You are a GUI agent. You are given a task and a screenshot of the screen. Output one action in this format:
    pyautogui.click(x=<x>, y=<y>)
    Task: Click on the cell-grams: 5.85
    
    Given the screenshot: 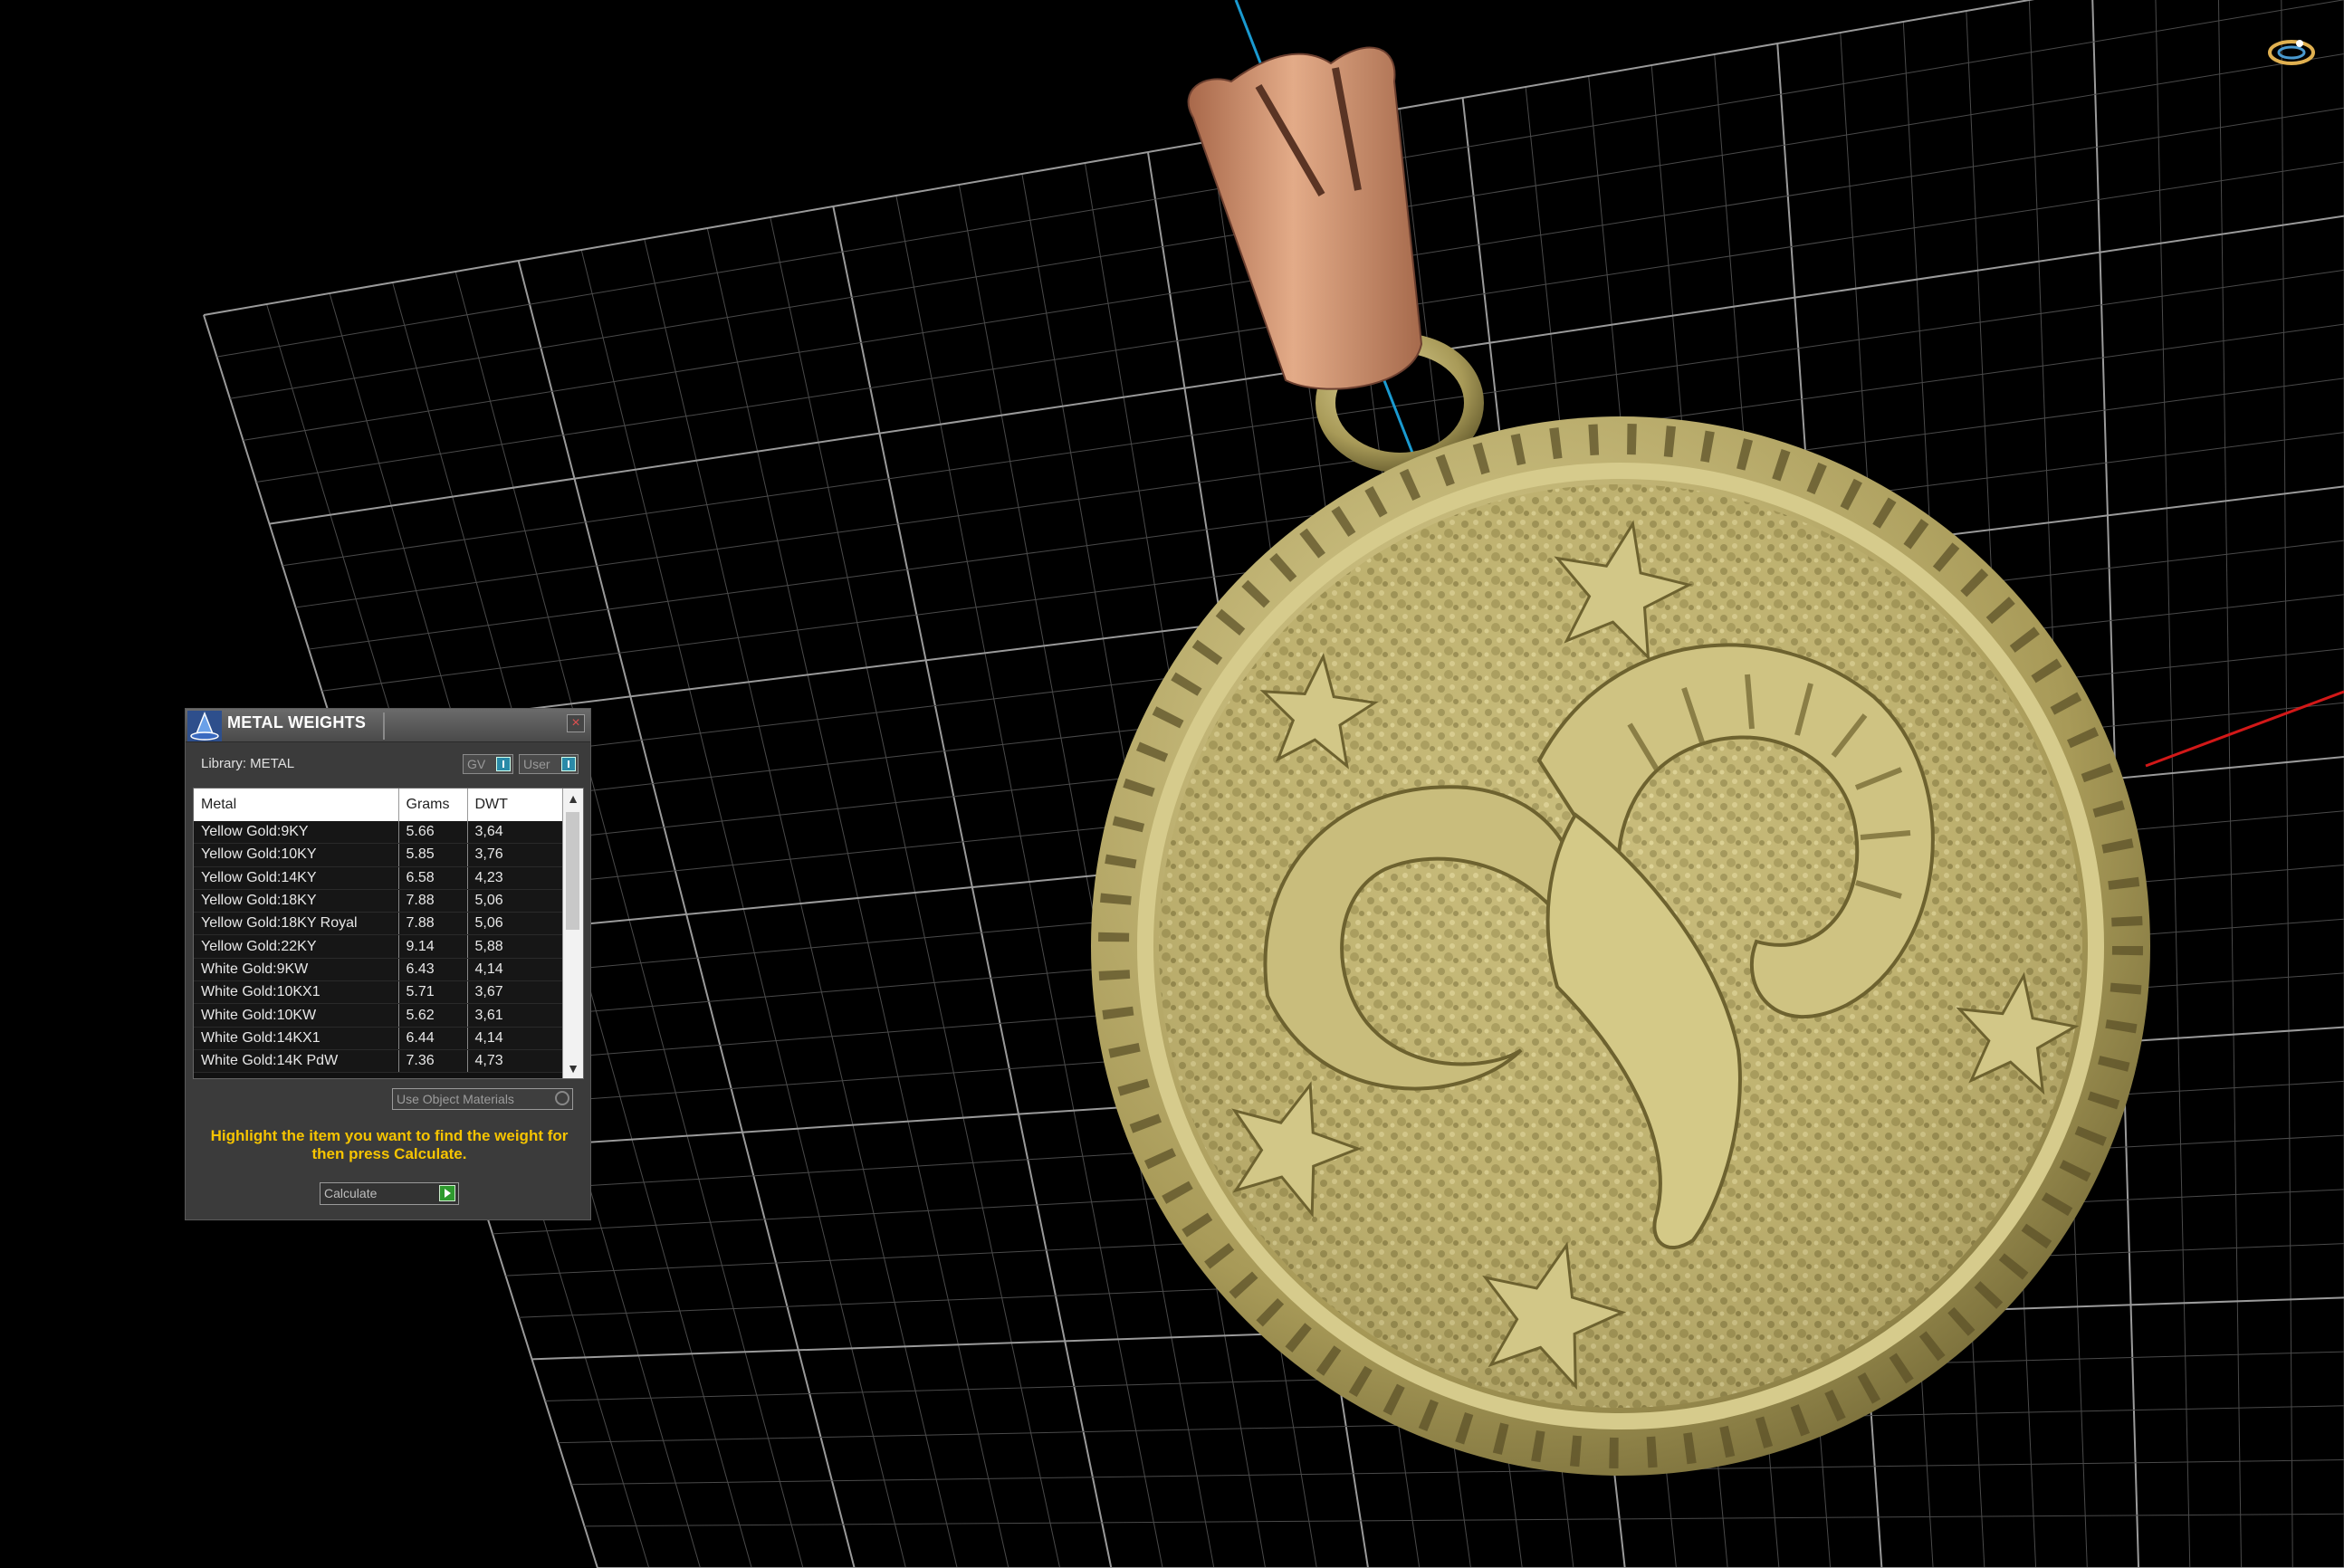 What is the action you would take?
    pyautogui.click(x=433, y=855)
    